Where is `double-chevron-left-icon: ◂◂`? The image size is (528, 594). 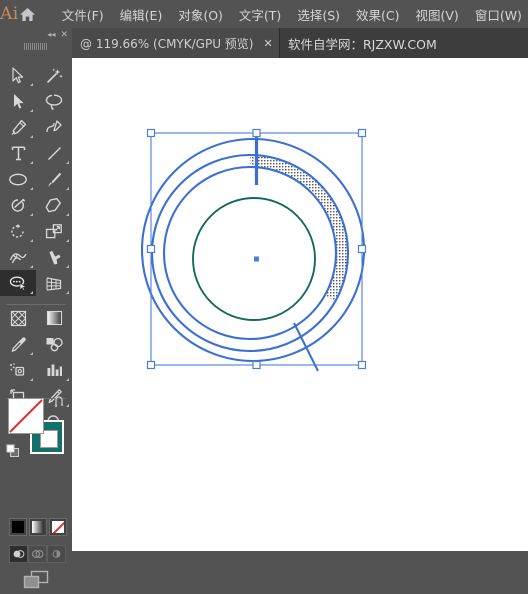
double-chevron-left-icon: ◂◂ is located at coordinates (51, 35).